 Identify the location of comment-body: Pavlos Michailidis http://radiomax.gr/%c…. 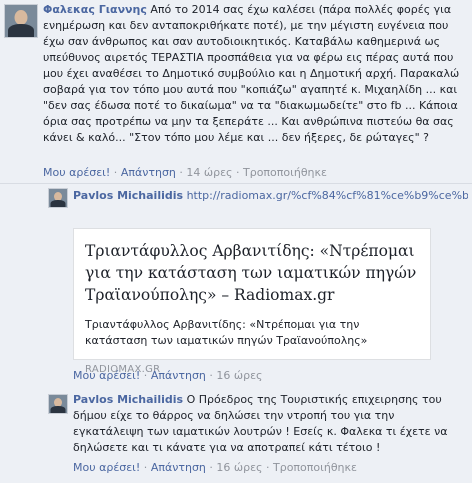
(270, 196).